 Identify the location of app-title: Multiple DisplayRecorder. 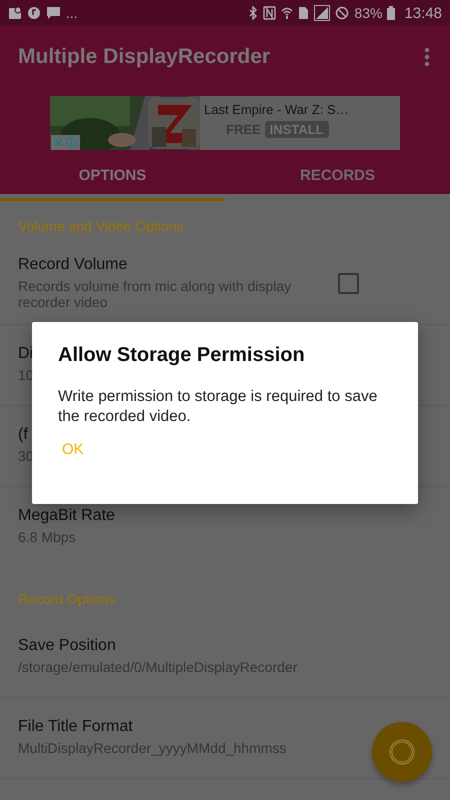
(144, 57).